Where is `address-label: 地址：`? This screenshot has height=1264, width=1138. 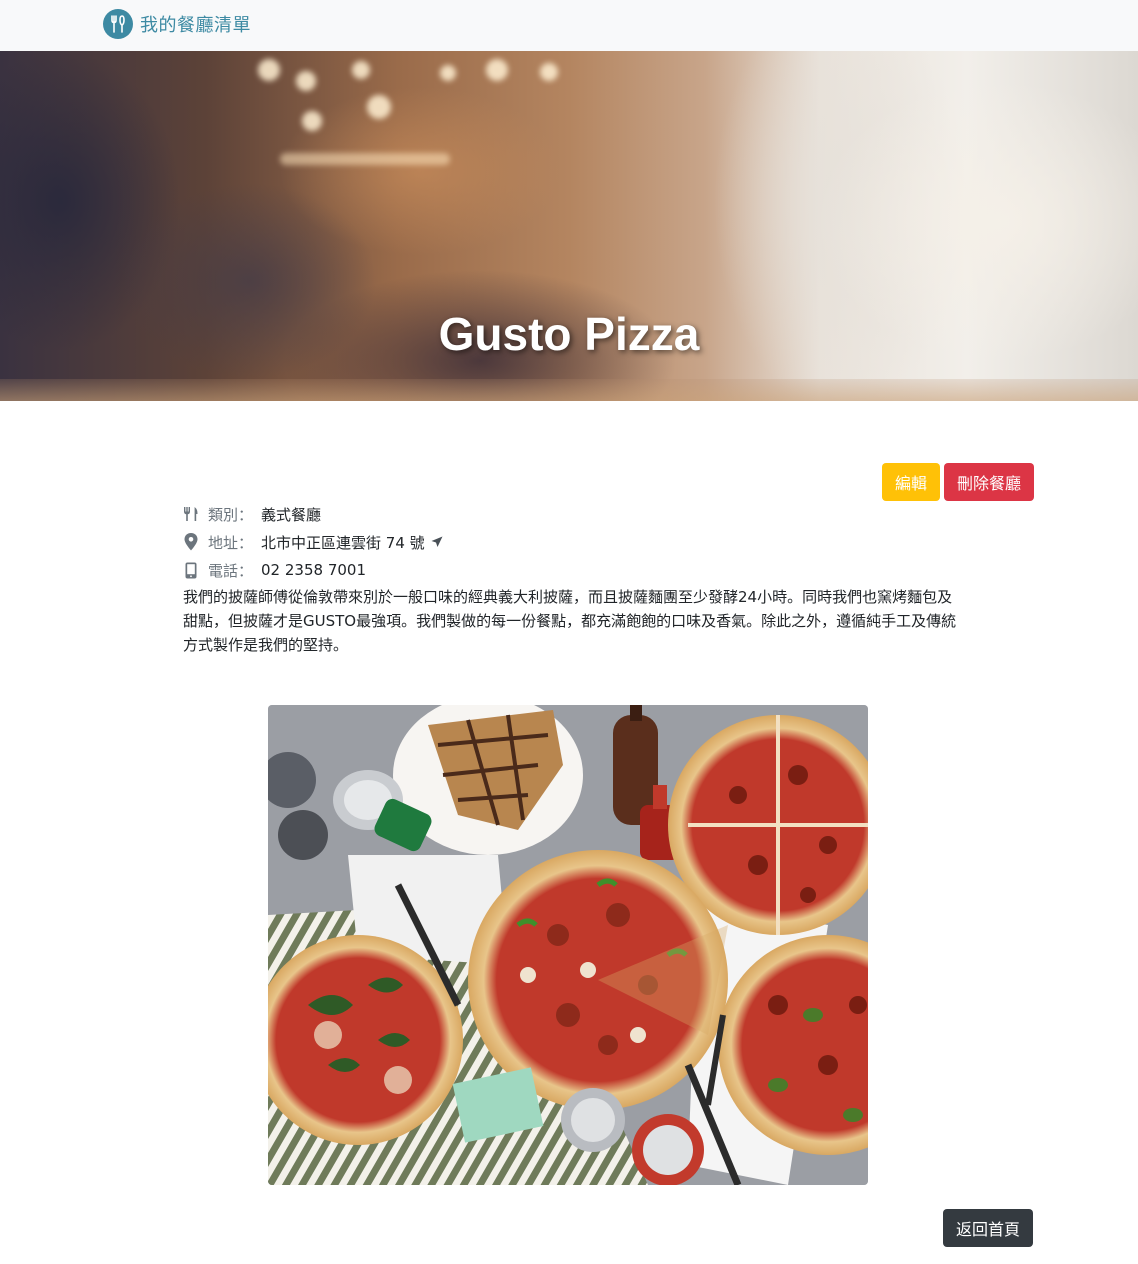 address-label: 地址： is located at coordinates (231, 542).